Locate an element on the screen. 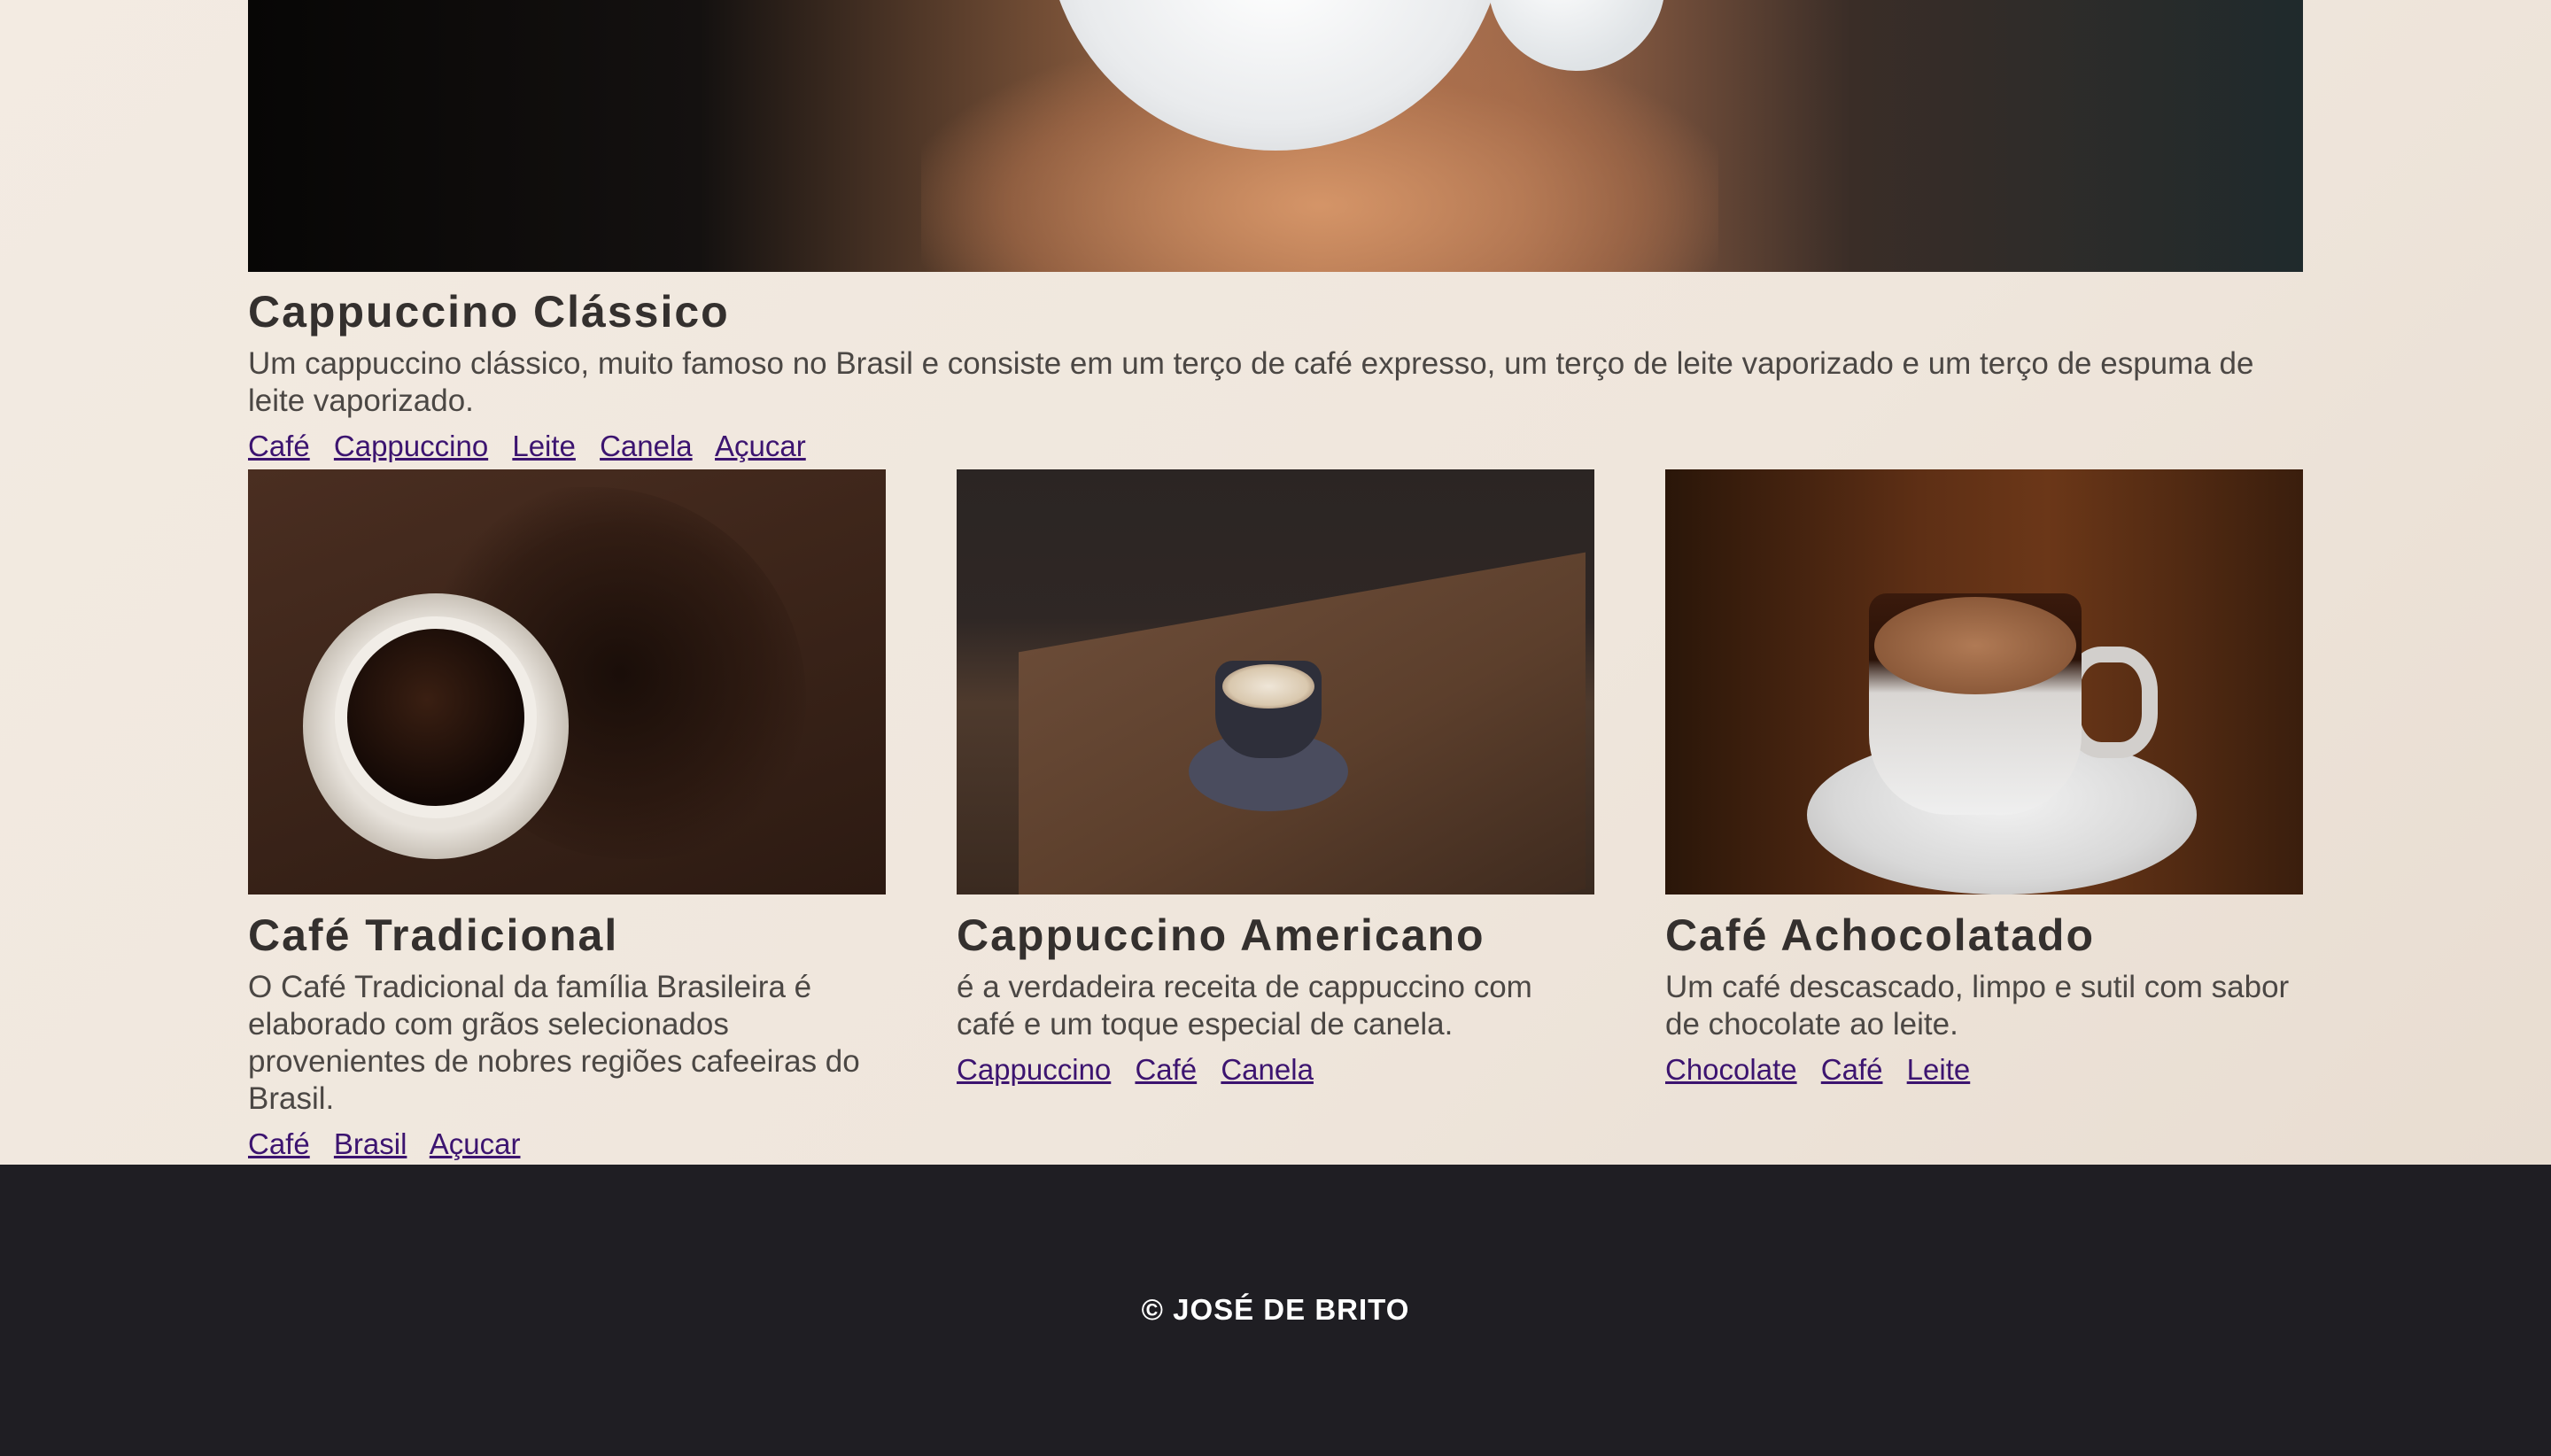 This screenshot has height=1456, width=2551. product-image-cafe-tradicional is located at coordinates (567, 682).